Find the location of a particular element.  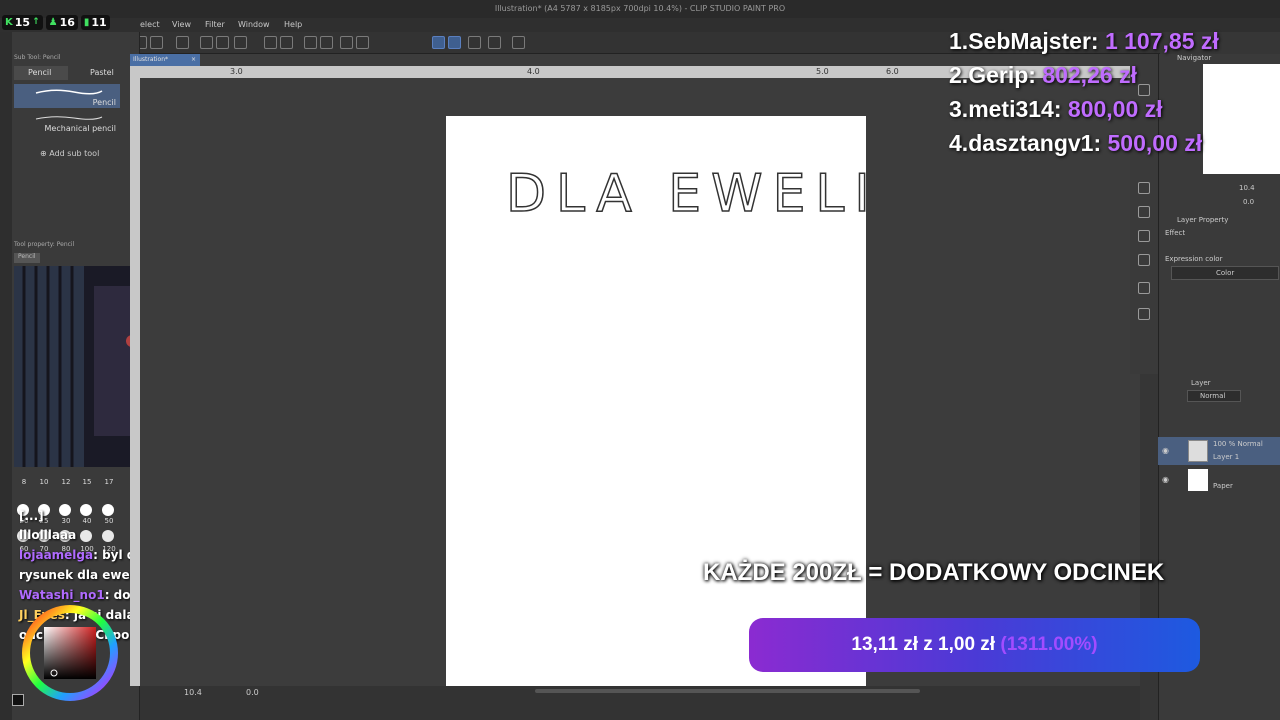

stream-stats: K 15 ↑ ♟ 16 ▮ 11 is located at coordinates (56, 22).